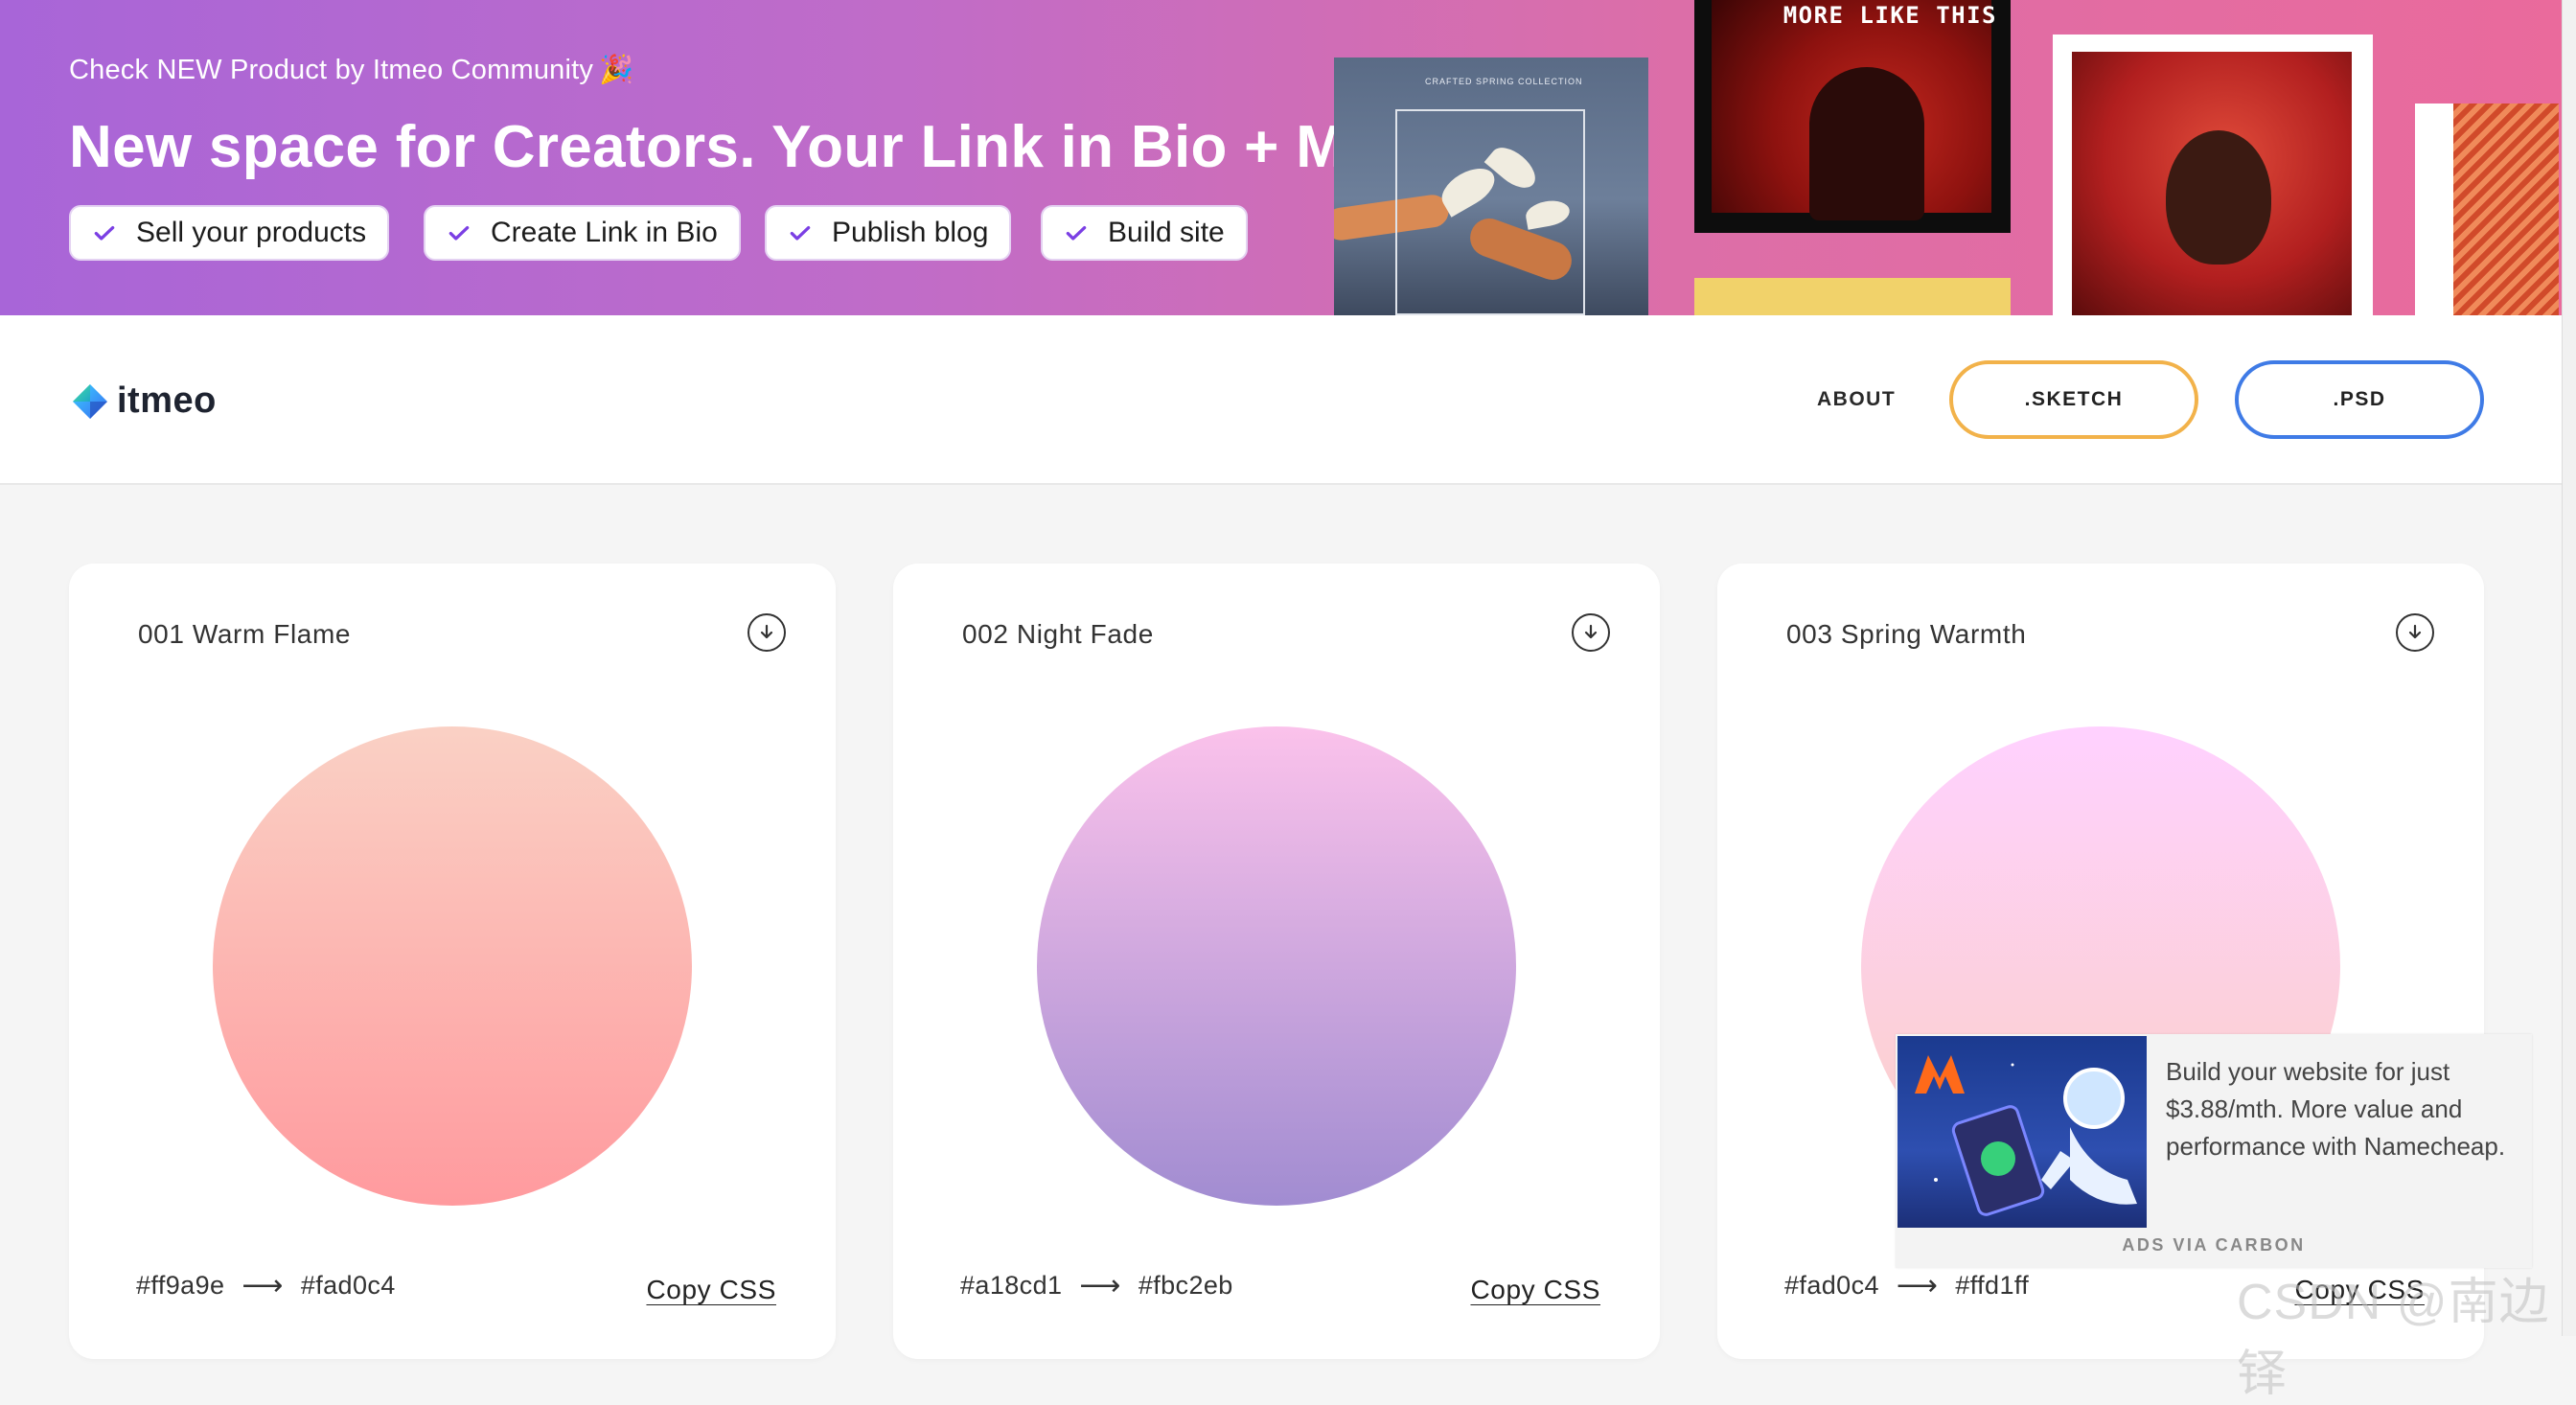 The height and width of the screenshot is (1405, 2576). I want to click on chip-create-link-in-bio: Create Link in Bio, so click(582, 233).